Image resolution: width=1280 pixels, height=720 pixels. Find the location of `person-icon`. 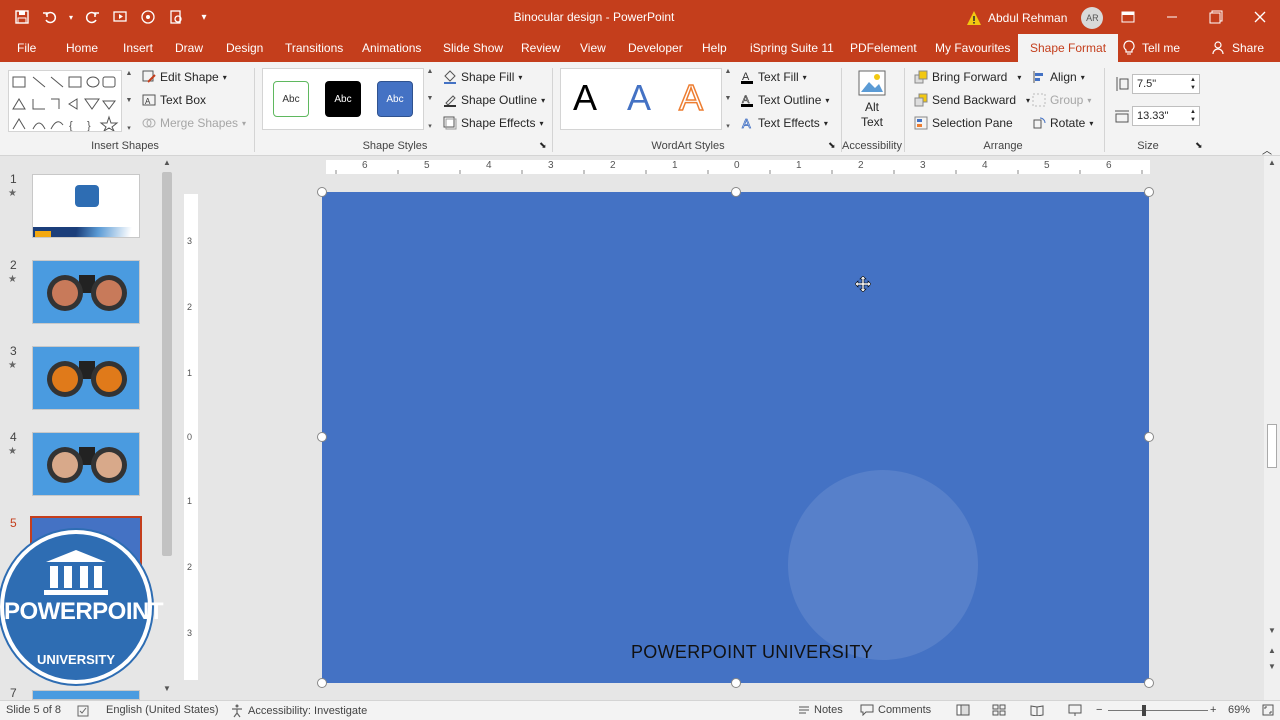

person-icon is located at coordinates (1218, 48).